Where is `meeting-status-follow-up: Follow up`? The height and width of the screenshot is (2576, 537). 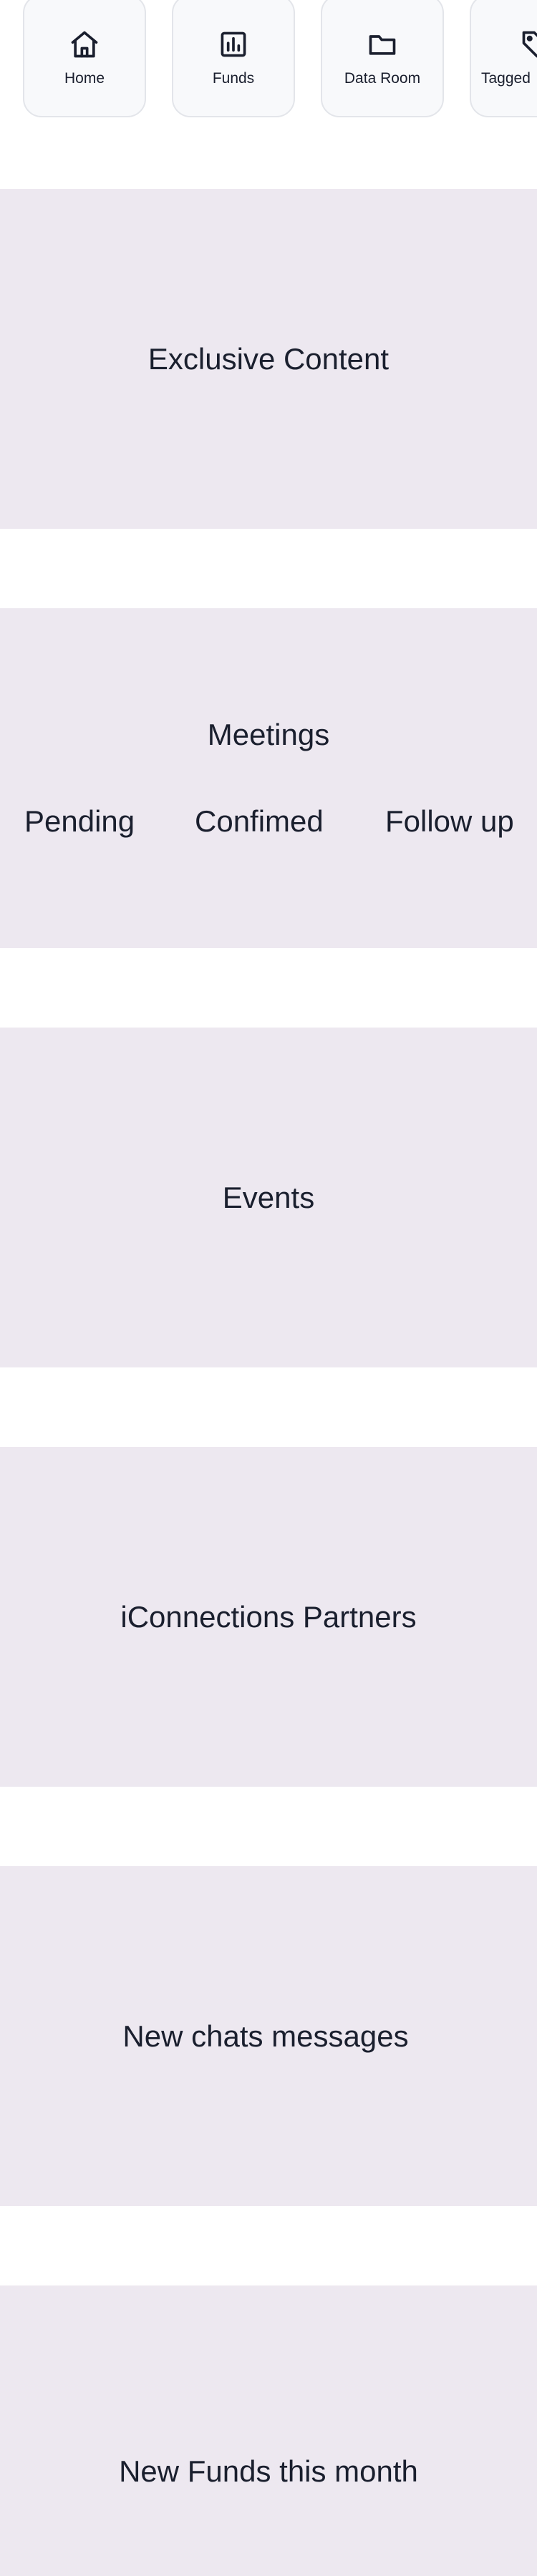 meeting-status-follow-up: Follow up is located at coordinates (449, 822).